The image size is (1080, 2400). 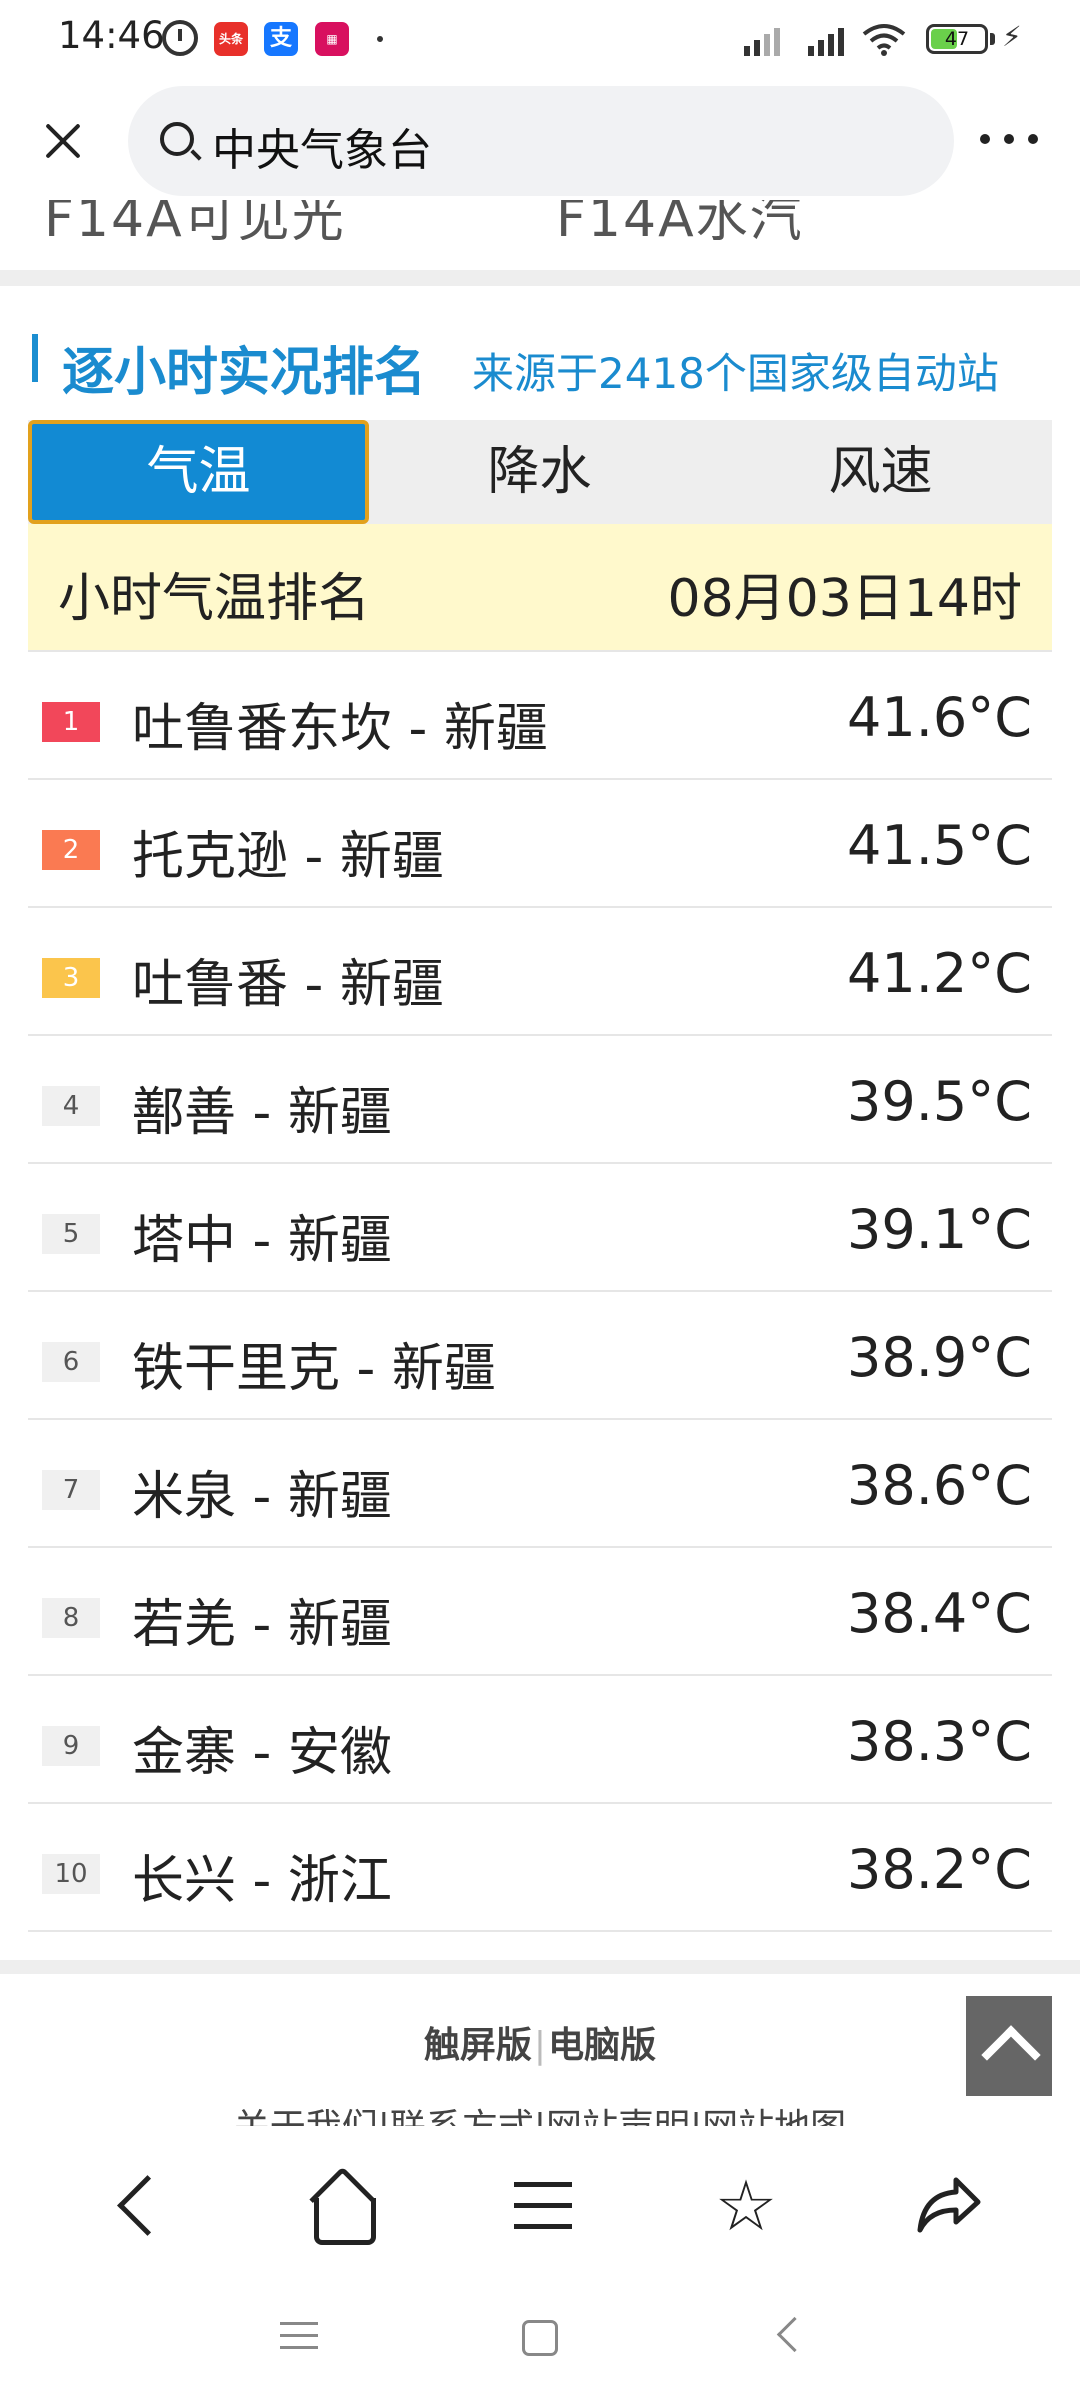 I want to click on list-item: 7 米泉 - 新疆 38.6°C, so click(x=540, y=1484).